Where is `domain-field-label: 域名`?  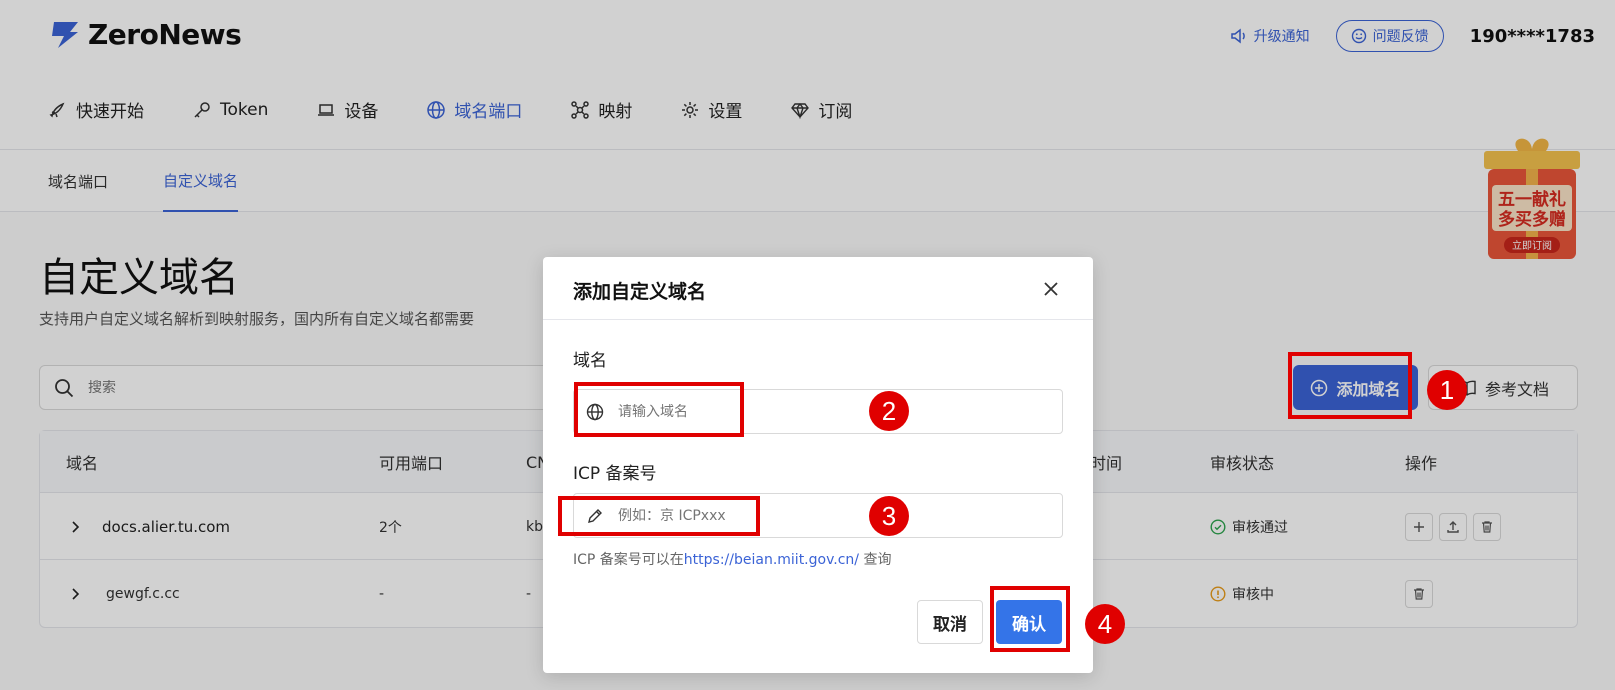 domain-field-label: 域名 is located at coordinates (590, 361).